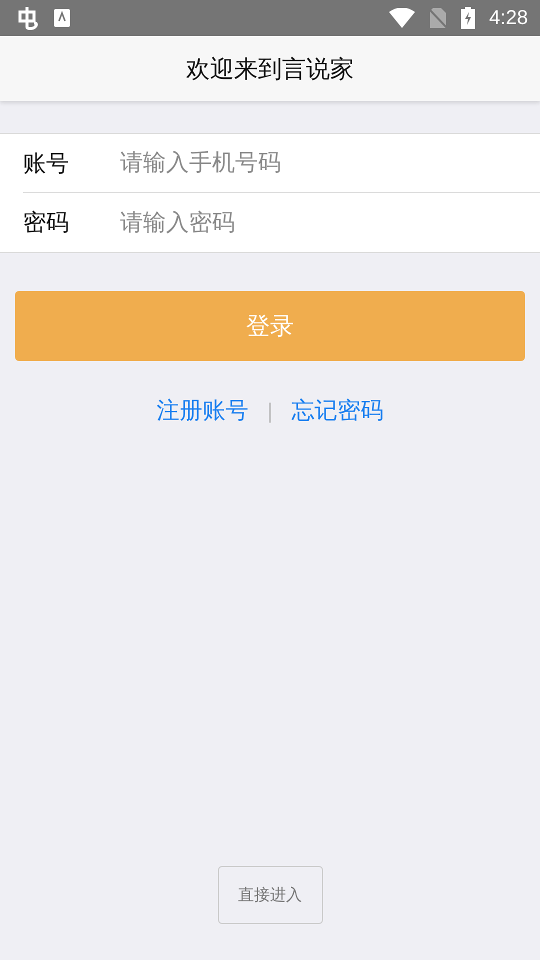  Describe the element at coordinates (60, 163) in the screenshot. I see `field-label: 账号` at that location.